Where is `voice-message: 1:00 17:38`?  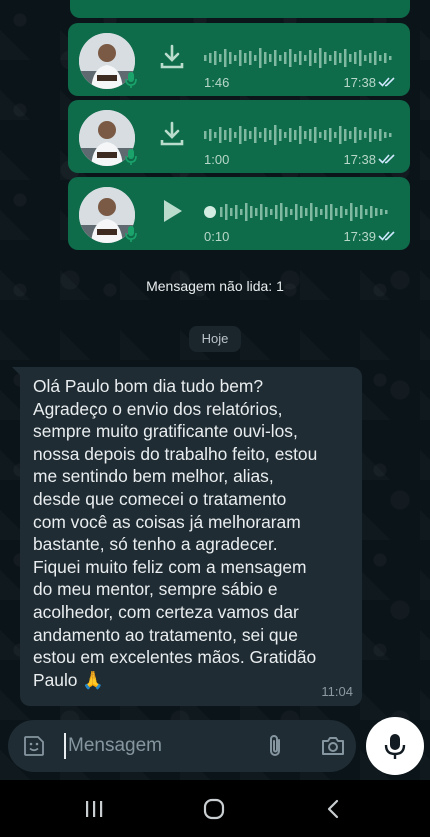
voice-message: 1:00 17:38 is located at coordinates (239, 136).